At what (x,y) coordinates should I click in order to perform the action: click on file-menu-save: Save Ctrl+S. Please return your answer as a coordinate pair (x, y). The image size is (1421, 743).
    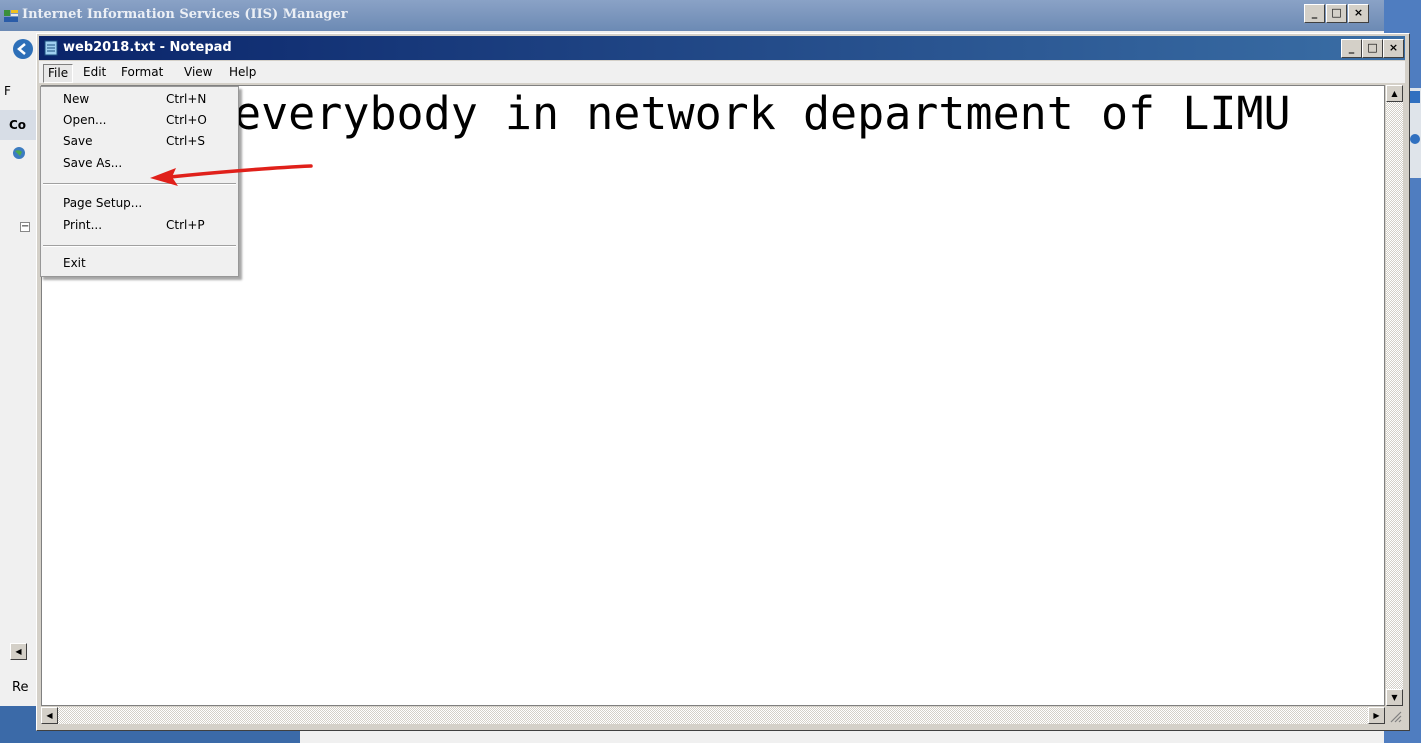
    Looking at the image, I should click on (139, 142).